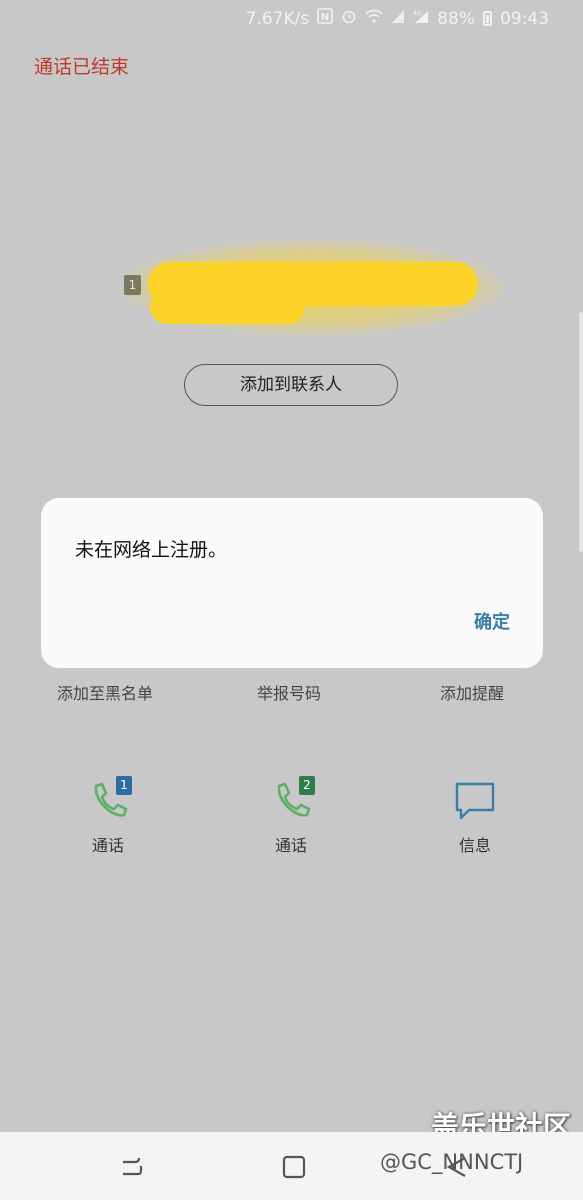 The image size is (583, 1200). What do you see at coordinates (289, 692) in the screenshot?
I see `report-number-option: 举报号码` at bounding box center [289, 692].